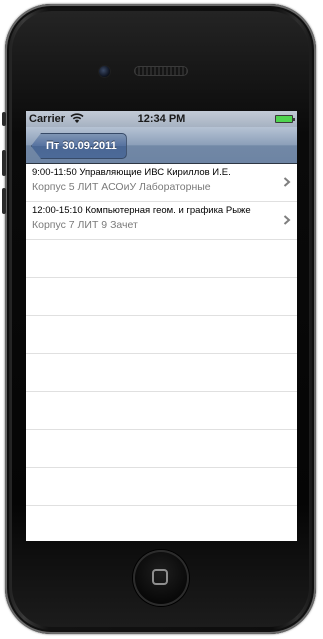 Image resolution: width=323 pixels, height=639 pixels. I want to click on row-title: 9:00-11:50 Управляющие ИВС Кириллов И.Е., so click(131, 172).